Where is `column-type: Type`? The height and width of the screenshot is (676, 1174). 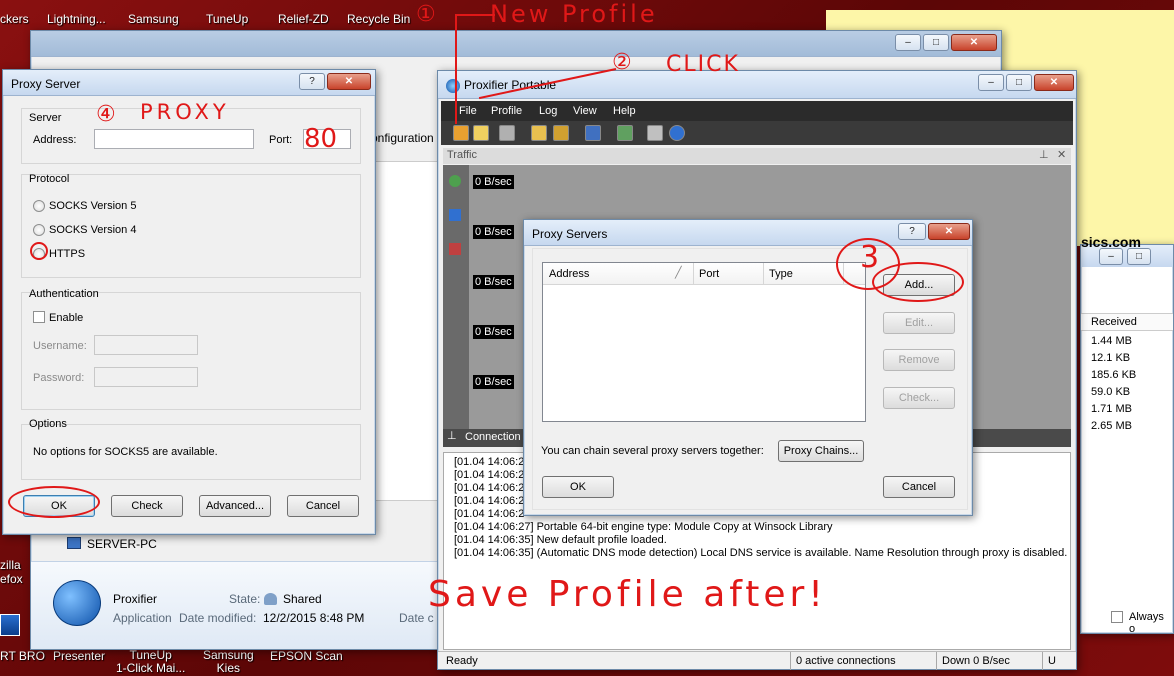
column-type: Type is located at coordinates (781, 274).